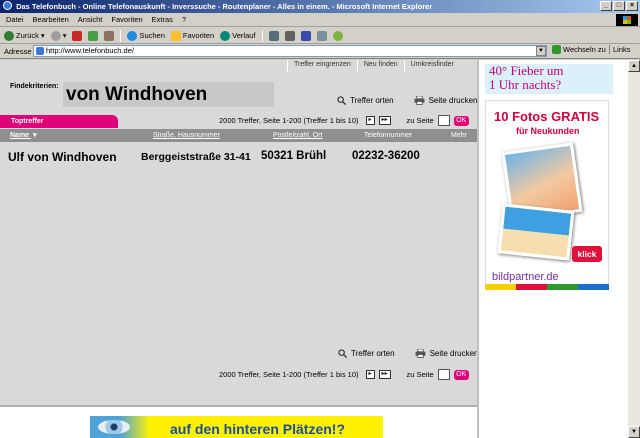 This screenshot has height=438, width=640. Describe the element at coordinates (365, 100) in the screenshot. I see `locate-hits-link: Treffer orten` at that location.